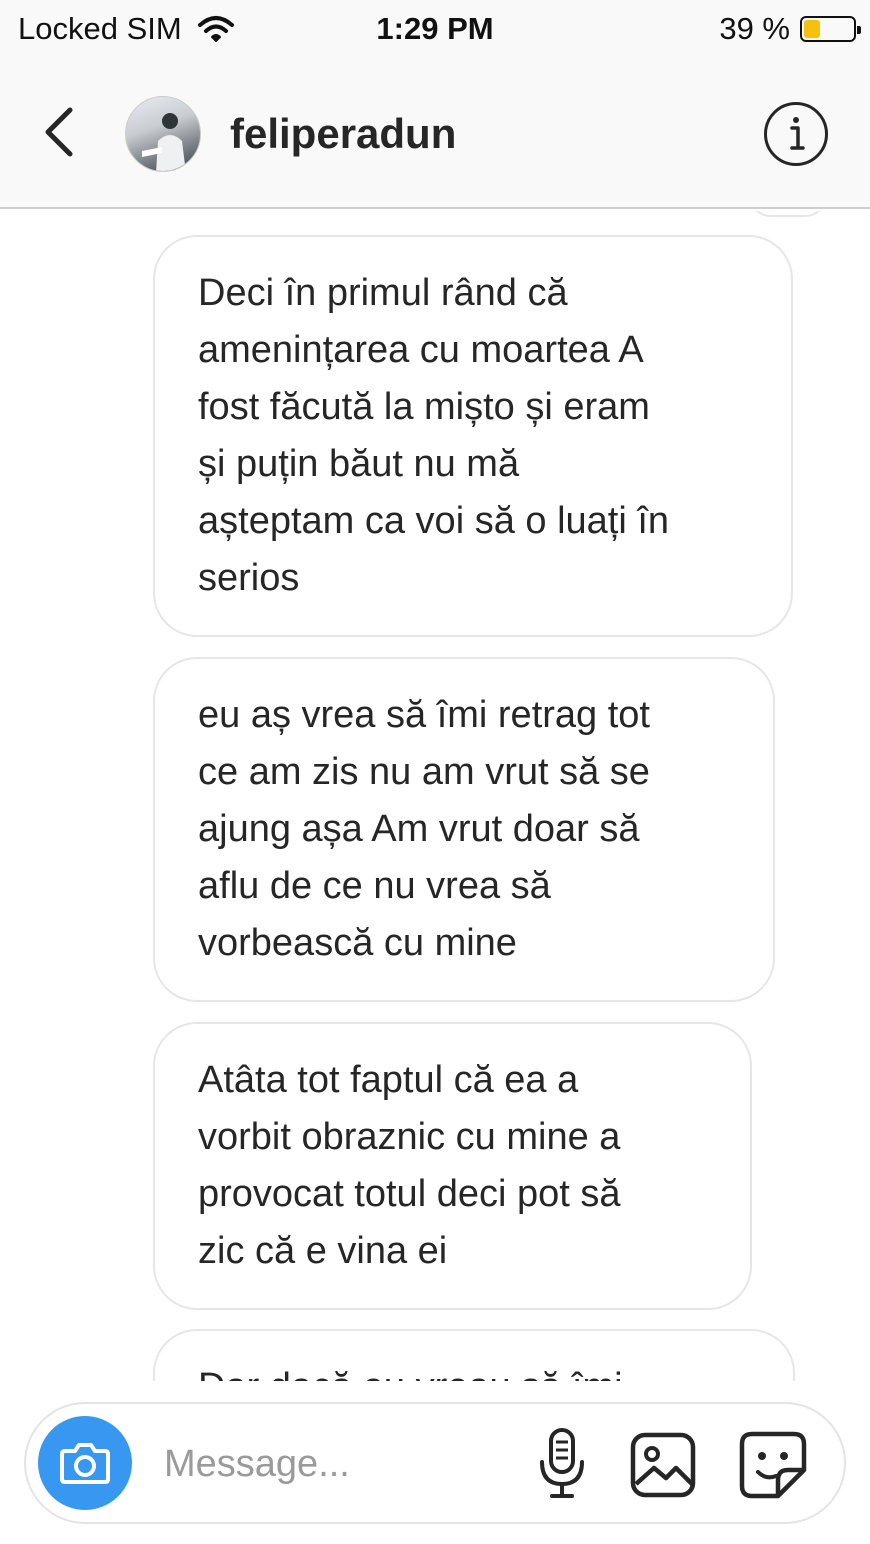 The width and height of the screenshot is (870, 1544). What do you see at coordinates (474, 1355) in the screenshot?
I see `message-bubble: Dar dacă eu vreau să îmi` at bounding box center [474, 1355].